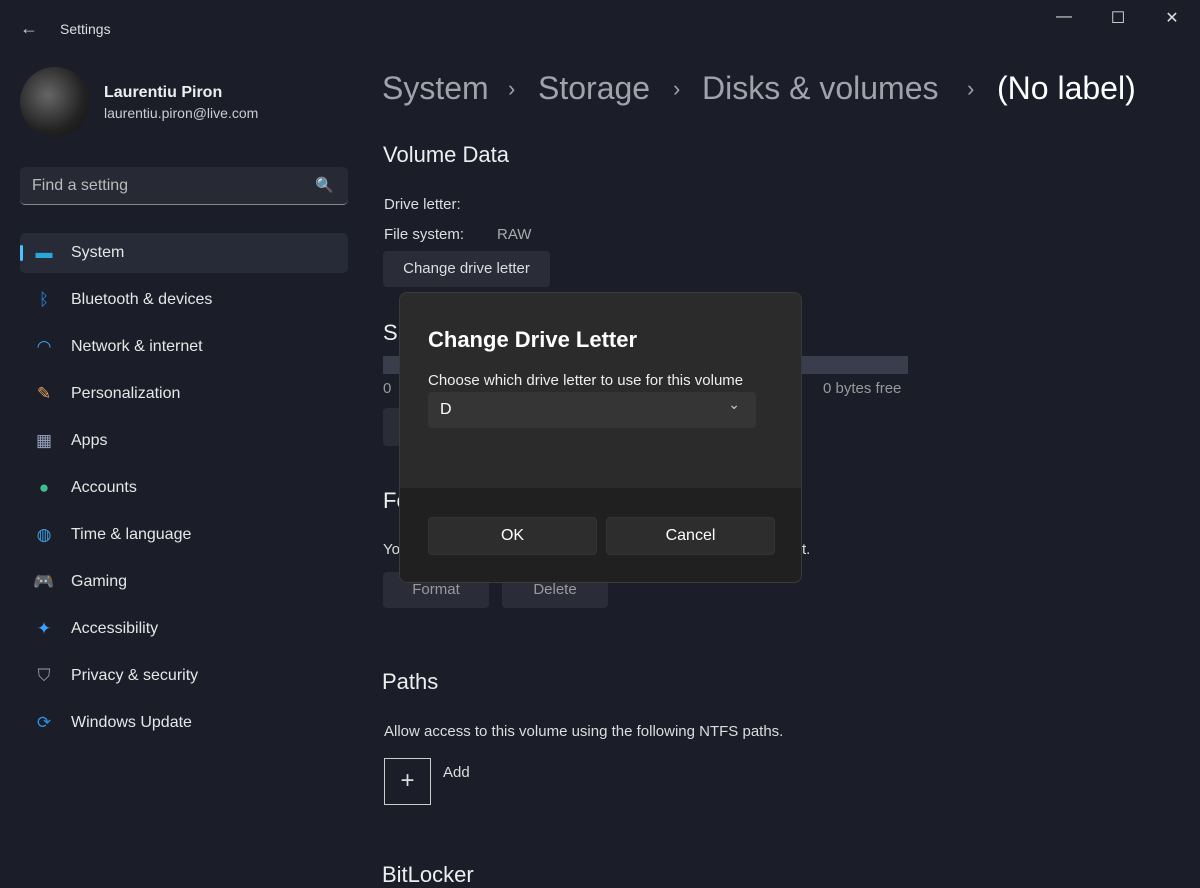 This screenshot has height=888, width=1200. Describe the element at coordinates (126, 393) in the screenshot. I see `sidebar-item-label: Personalization` at that location.